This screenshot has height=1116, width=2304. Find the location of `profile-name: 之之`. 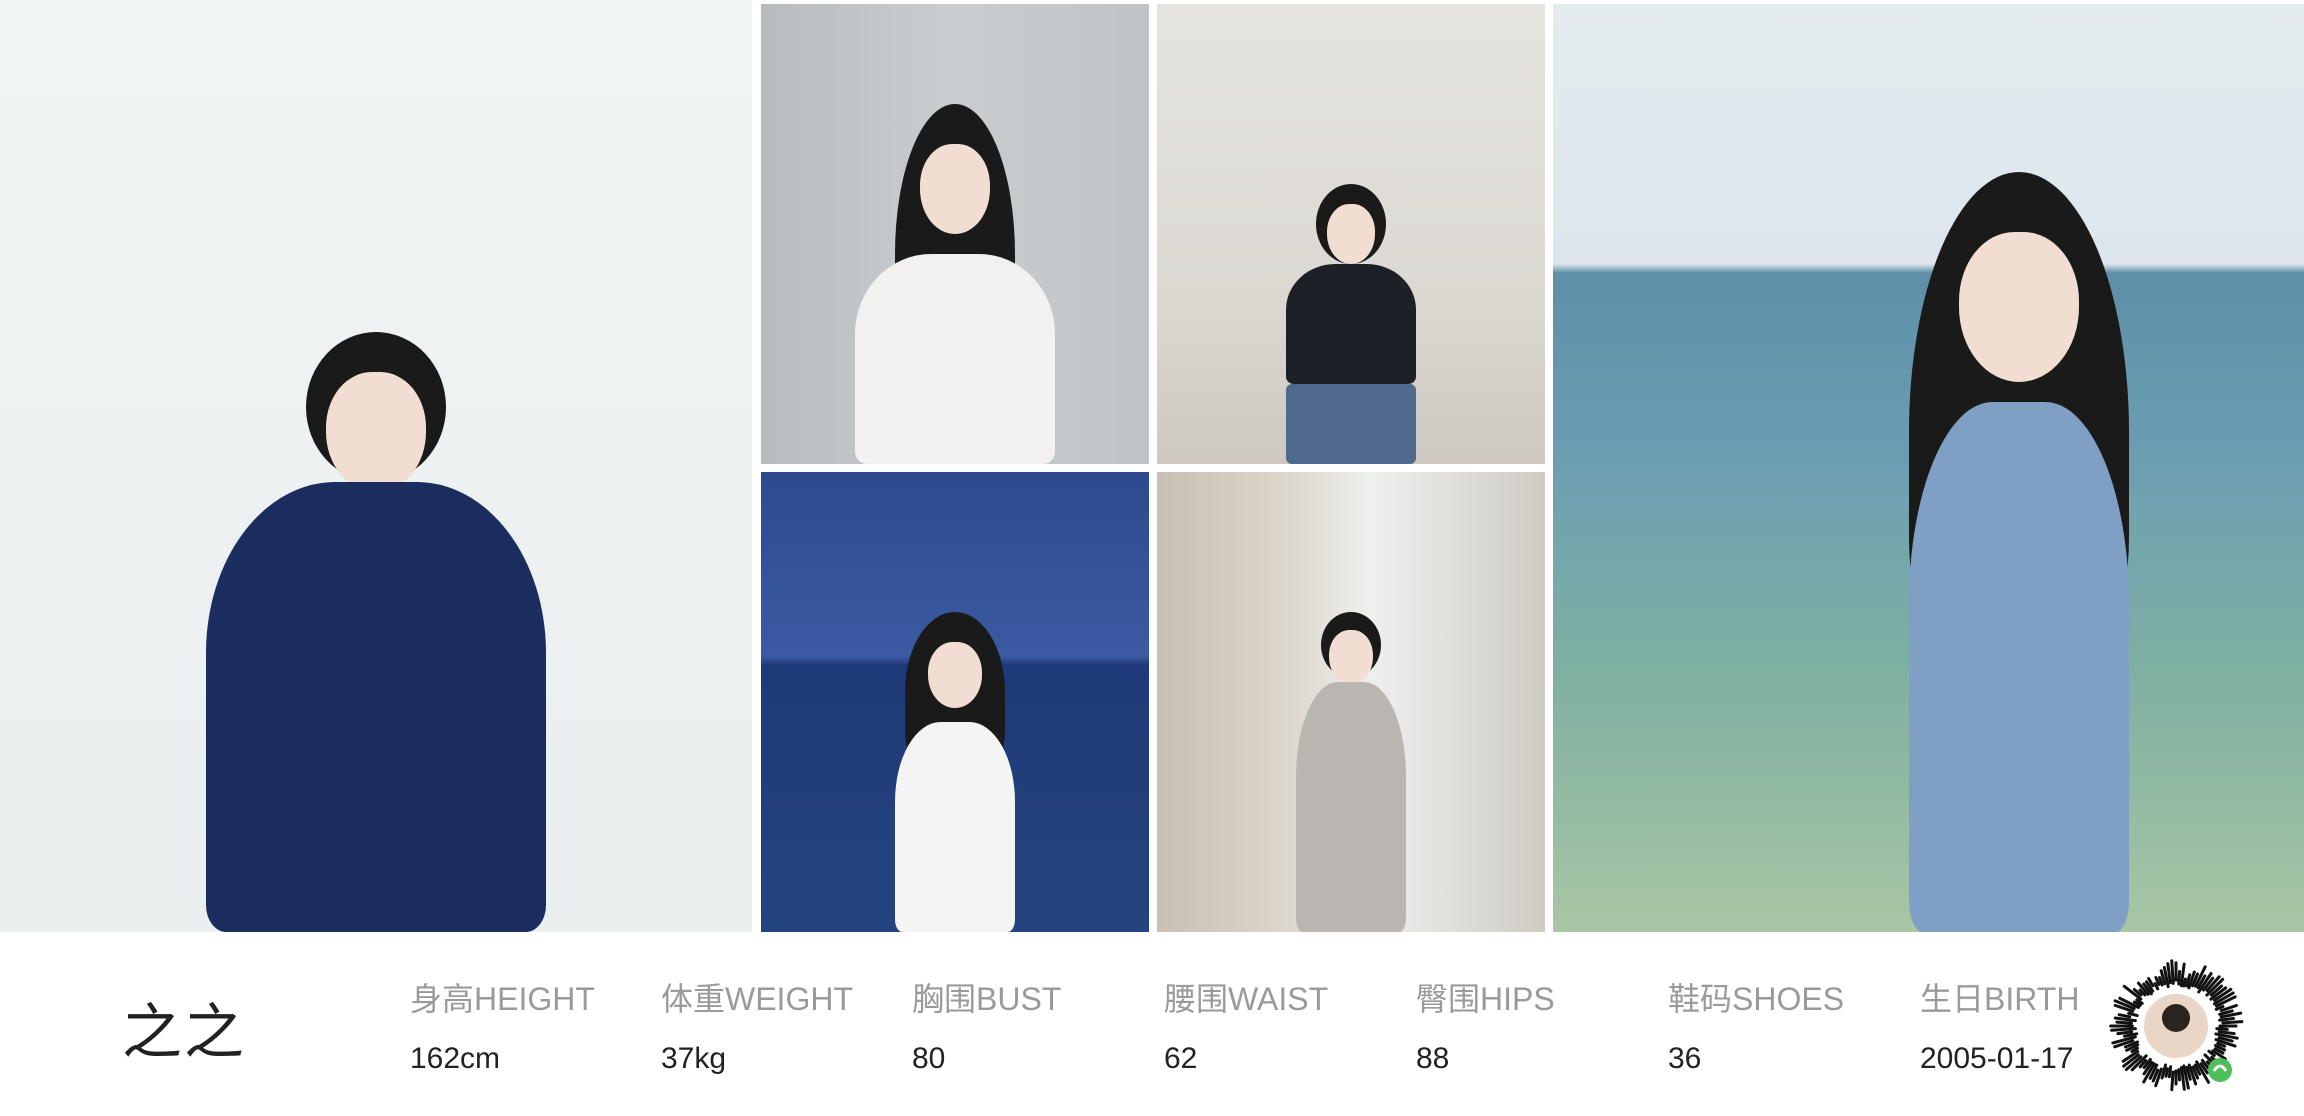

profile-name: 之之 is located at coordinates (184, 1032).